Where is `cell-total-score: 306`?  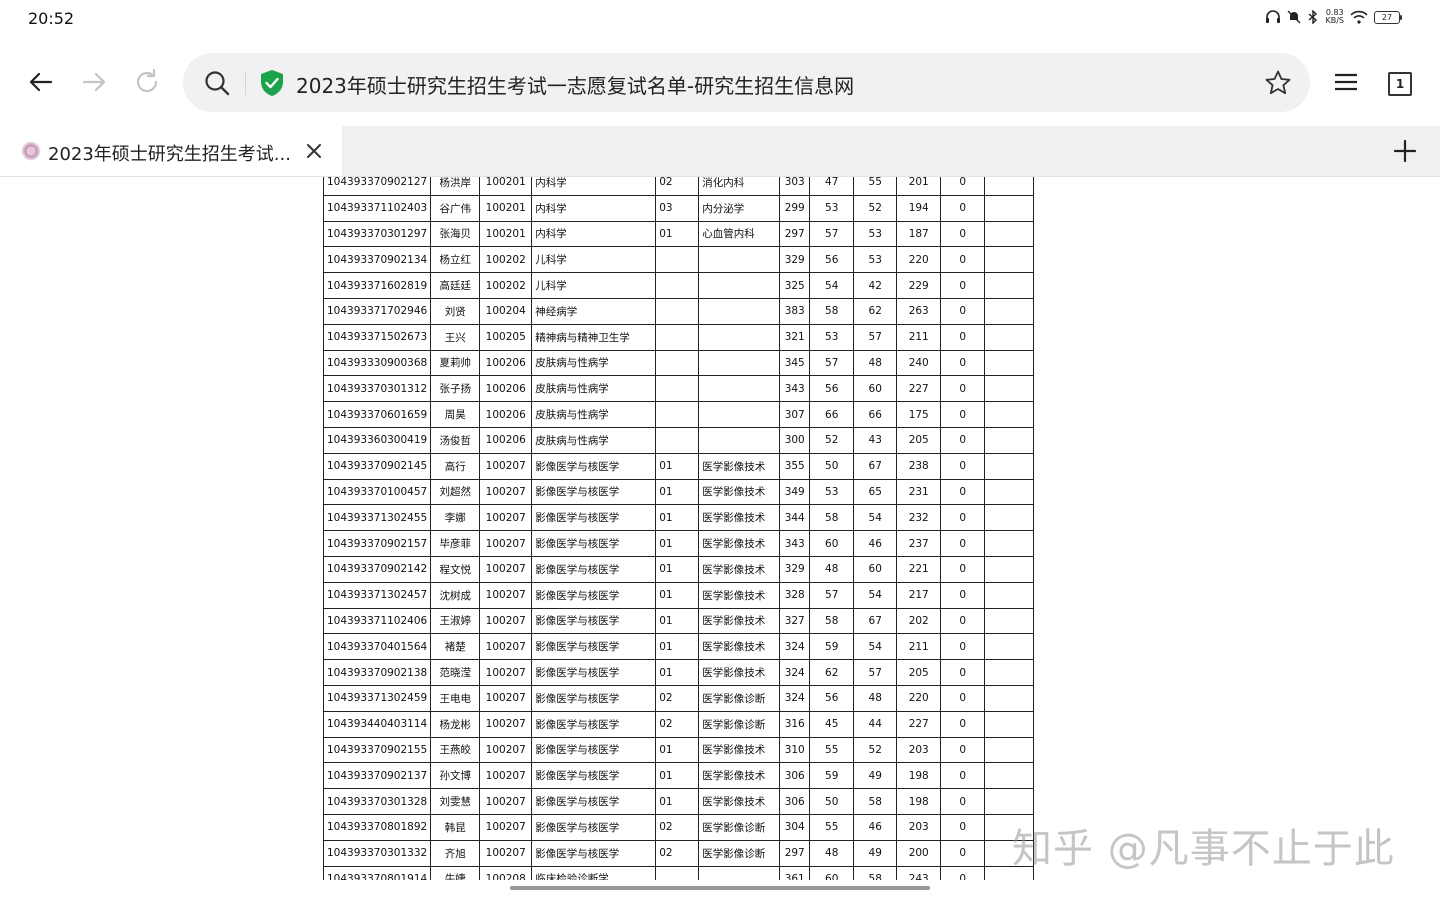 cell-total-score: 306 is located at coordinates (795, 801).